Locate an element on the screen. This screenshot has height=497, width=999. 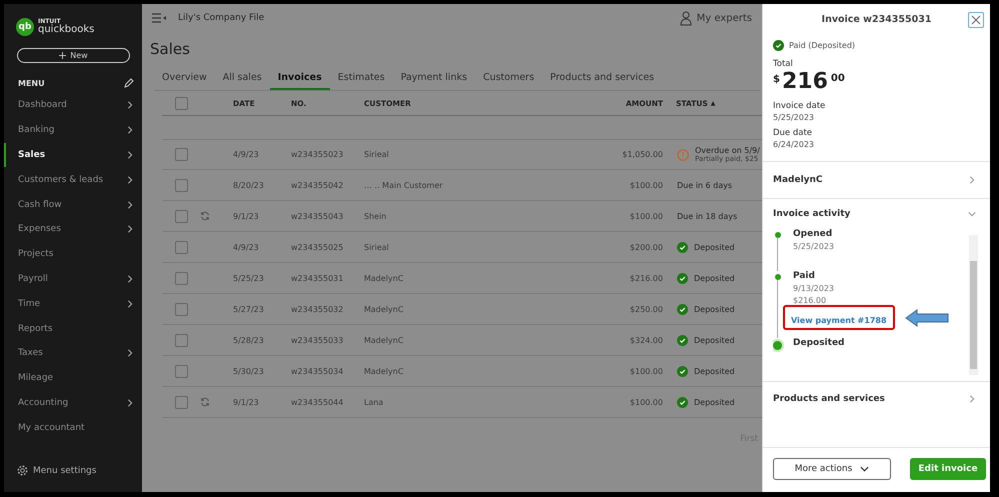
sidebar-item: Mileage is located at coordinates (73, 378).